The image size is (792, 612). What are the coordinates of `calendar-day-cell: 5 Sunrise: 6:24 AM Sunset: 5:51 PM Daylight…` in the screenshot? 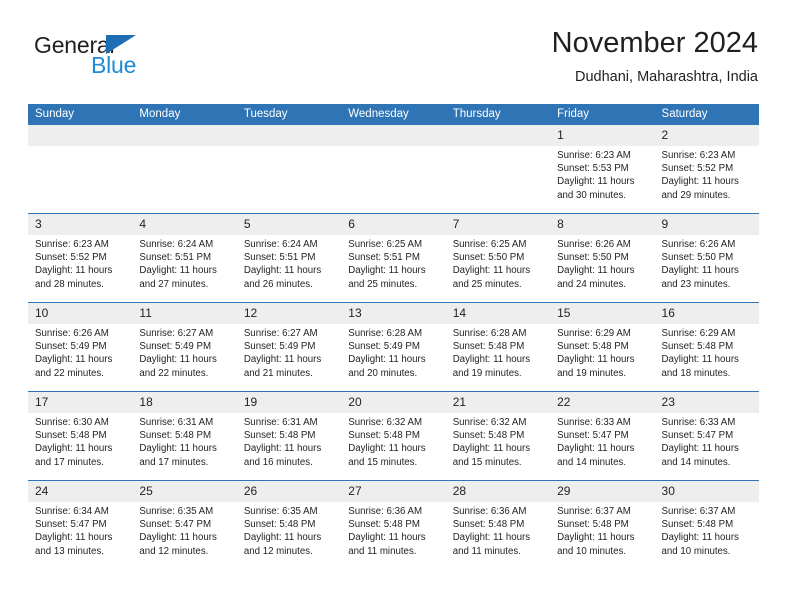 It's located at (289, 258).